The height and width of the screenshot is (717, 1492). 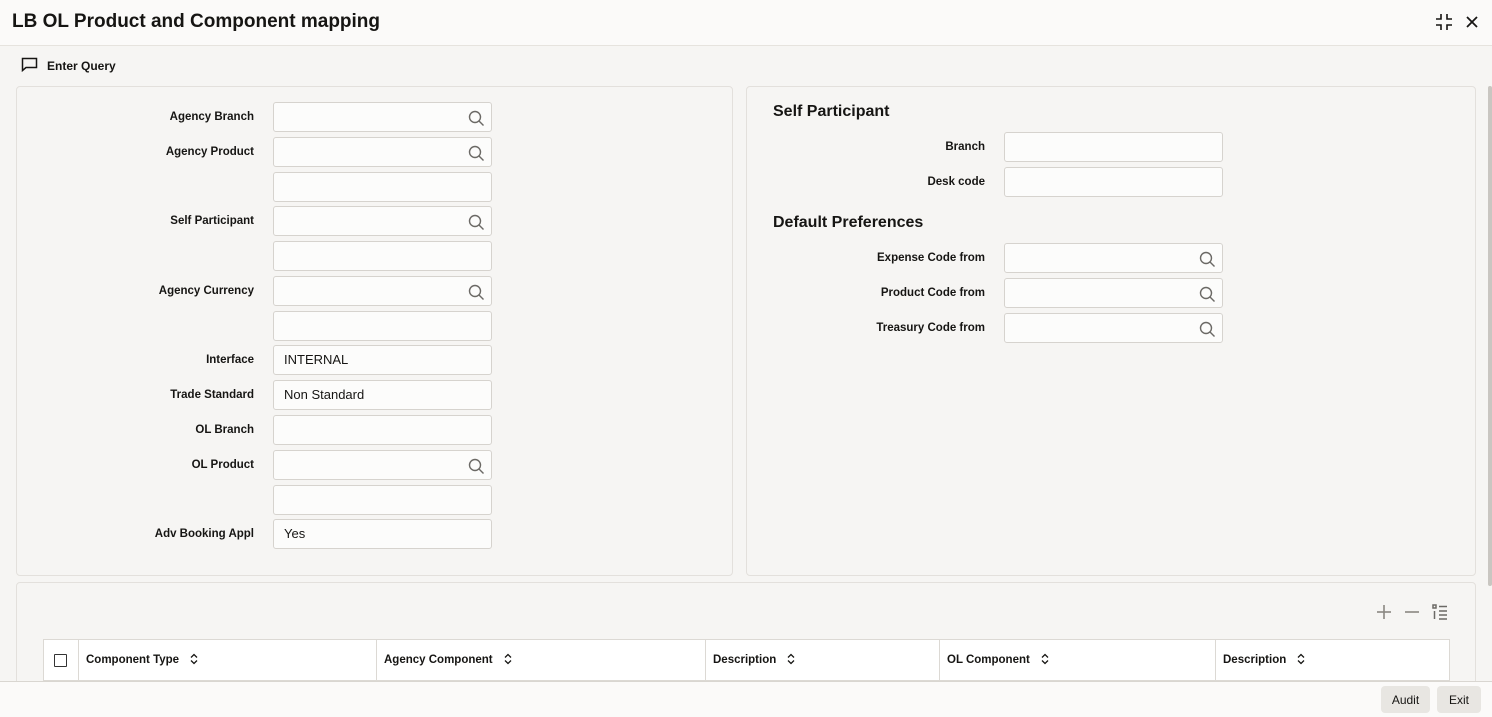 I want to click on ol-product-label: OL Product, so click(x=222, y=465).